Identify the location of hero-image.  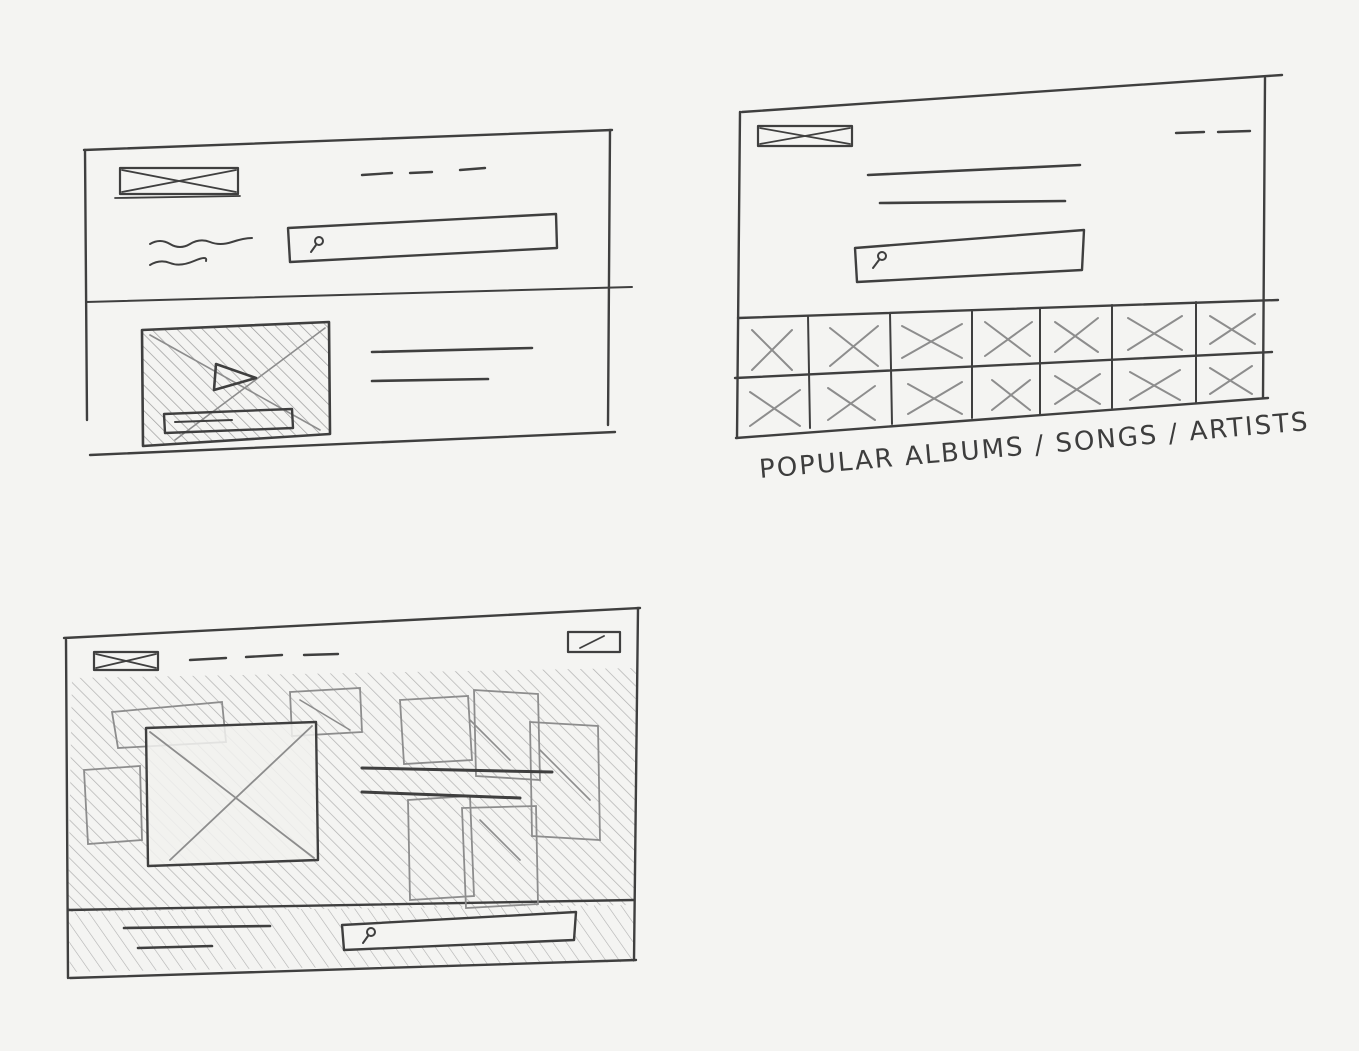
(232, 794).